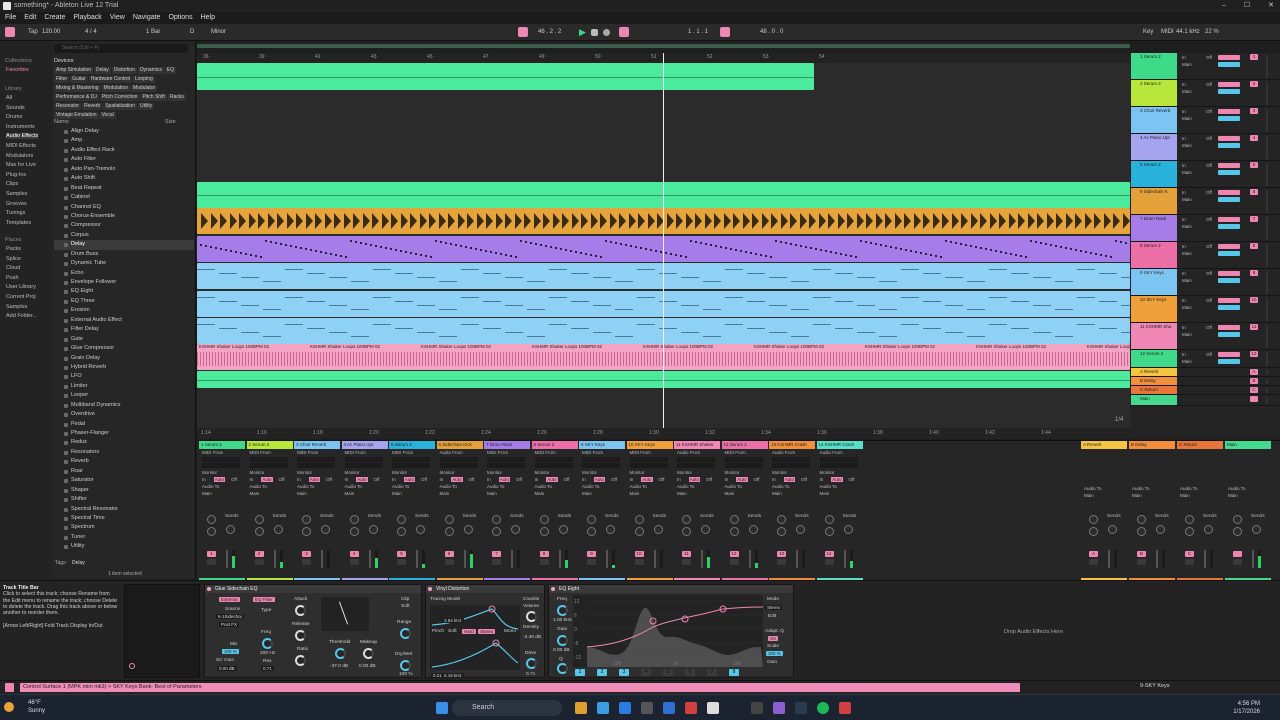 This screenshot has width=1280, height=720. I want to click on track-activator: 11, so click(1254, 327).